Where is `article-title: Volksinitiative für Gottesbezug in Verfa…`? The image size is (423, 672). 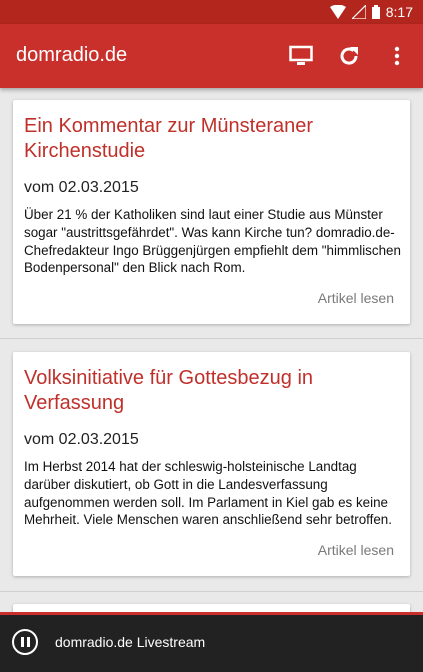
article-title: Volksinitiative für Gottesbezug in Verfa… is located at coordinates (211, 391).